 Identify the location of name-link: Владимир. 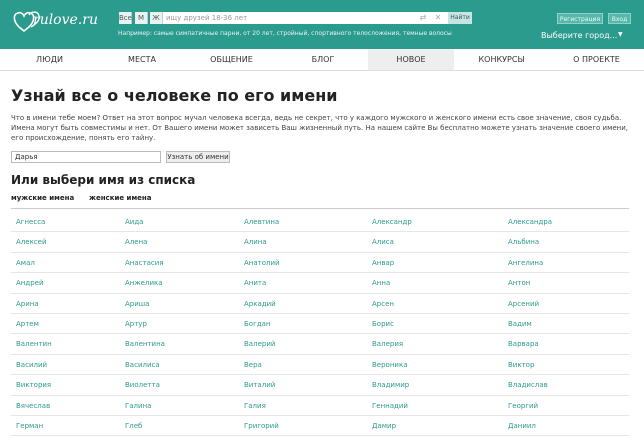
(390, 385).